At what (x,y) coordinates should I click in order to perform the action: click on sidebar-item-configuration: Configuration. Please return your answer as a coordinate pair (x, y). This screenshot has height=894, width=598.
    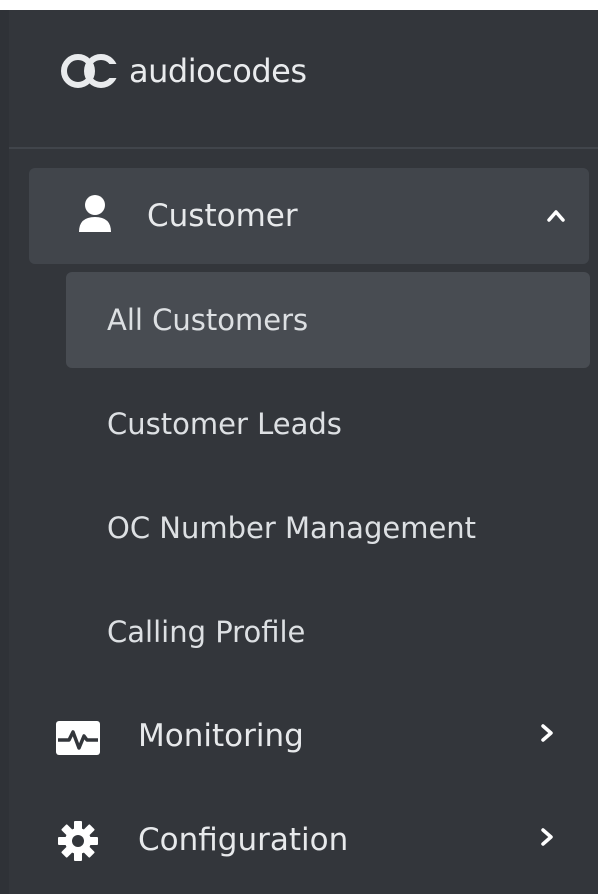
    Looking at the image, I should click on (303, 840).